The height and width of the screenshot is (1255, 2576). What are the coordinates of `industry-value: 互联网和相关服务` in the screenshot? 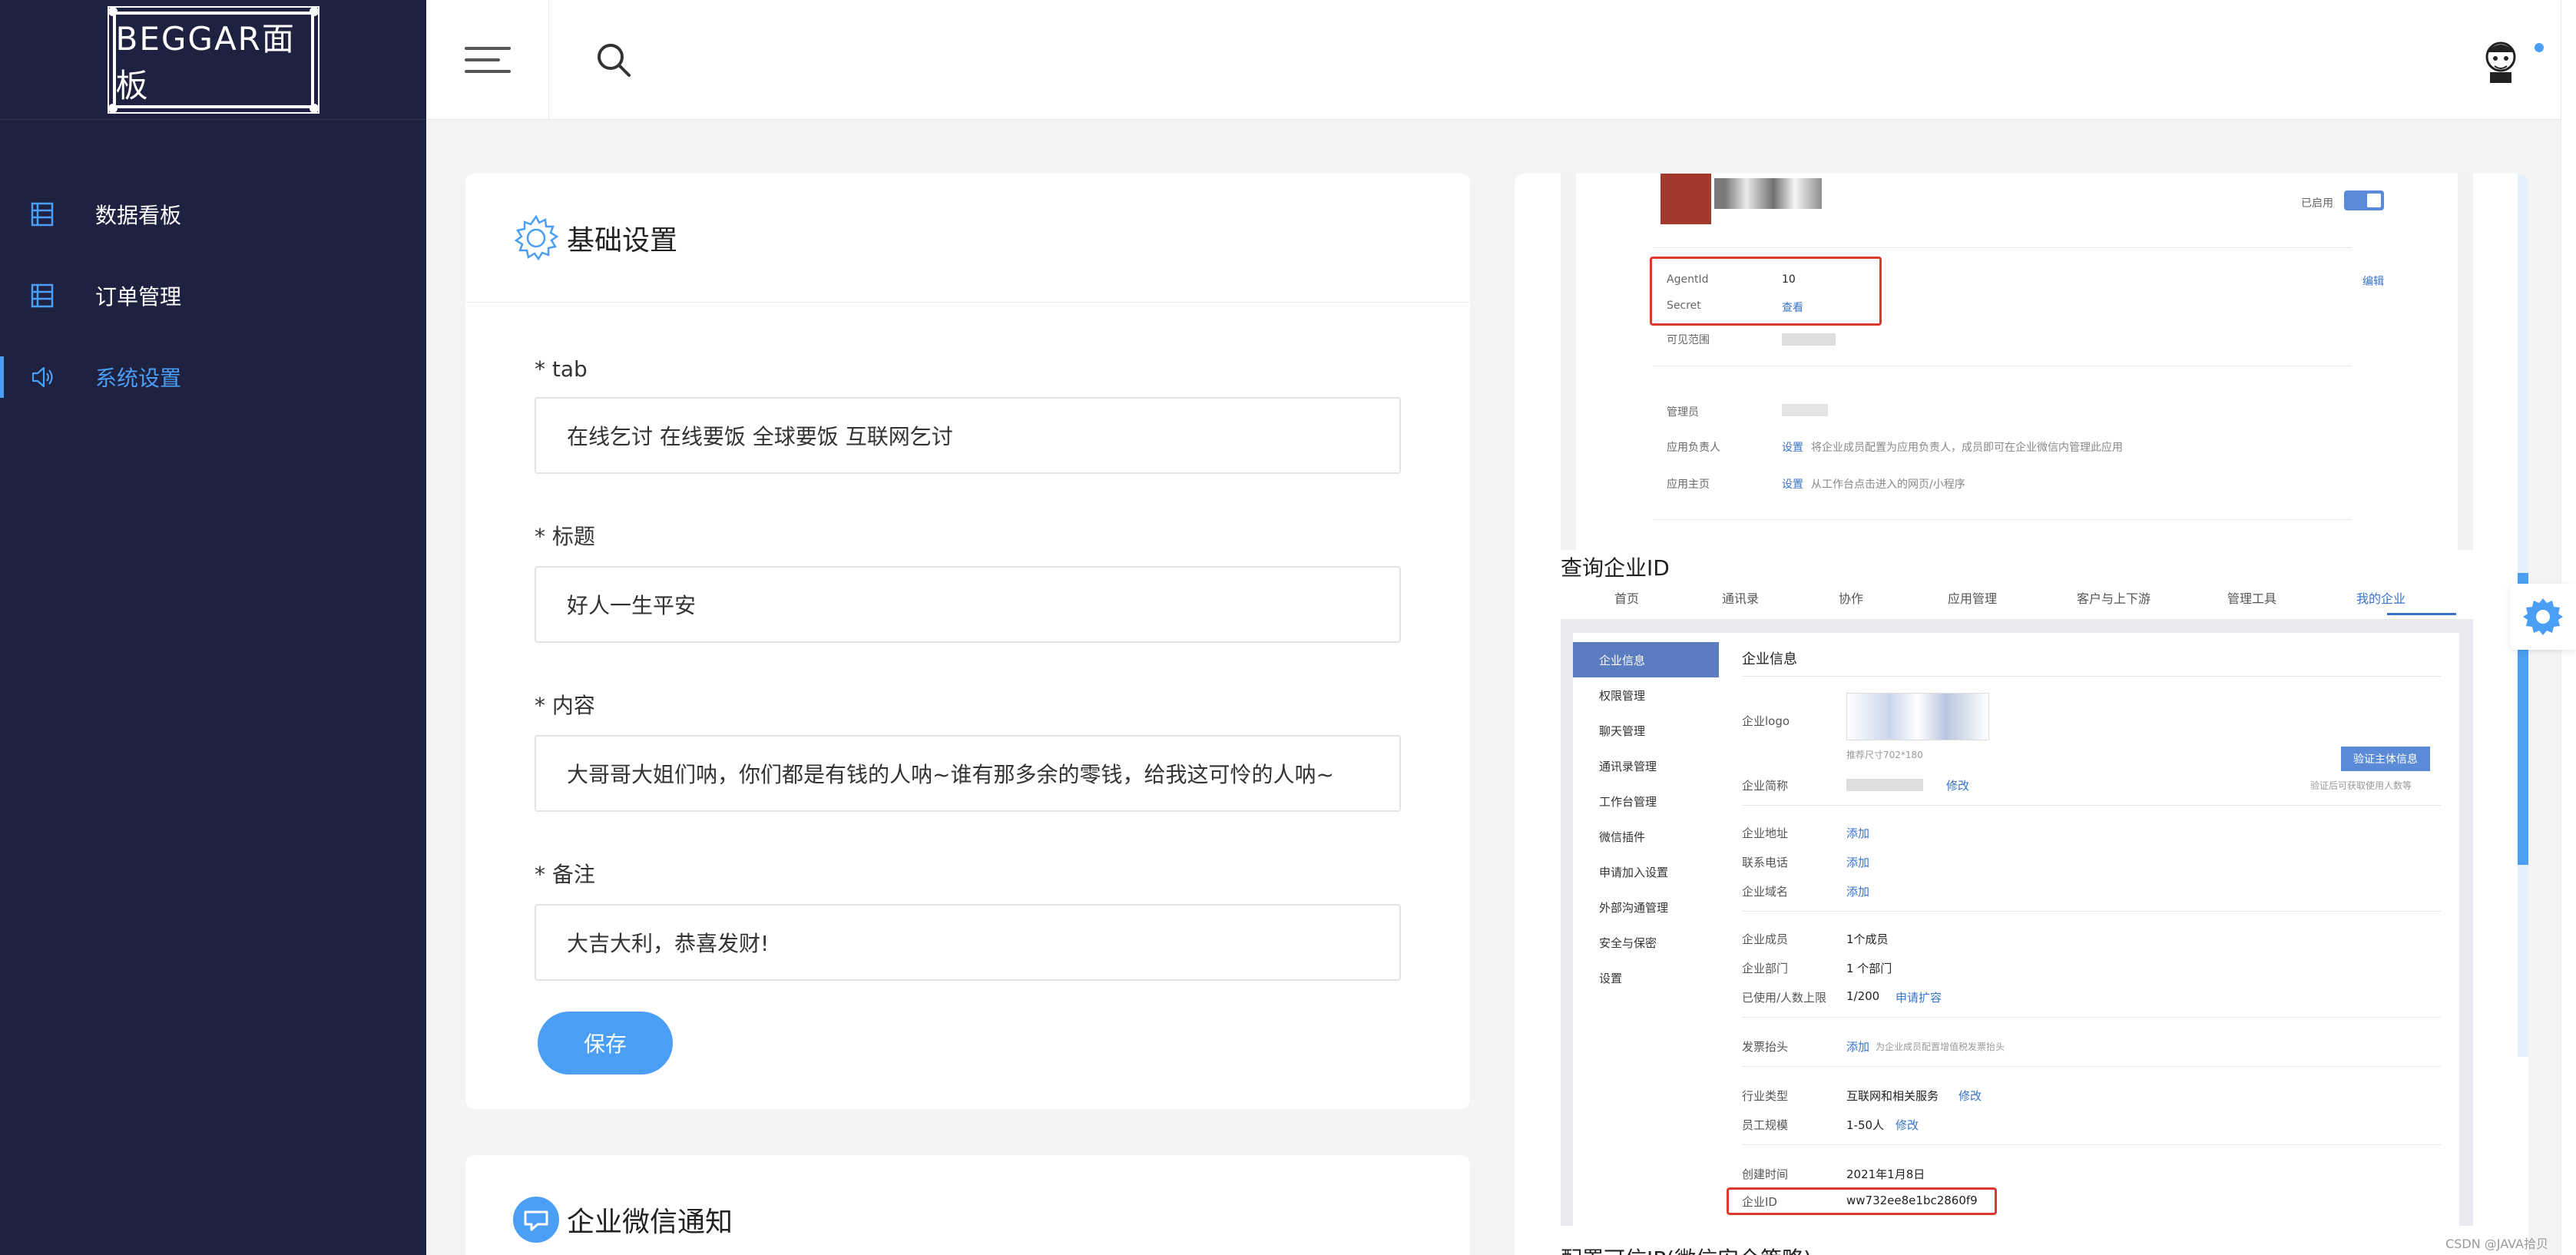 It's located at (1892, 1096).